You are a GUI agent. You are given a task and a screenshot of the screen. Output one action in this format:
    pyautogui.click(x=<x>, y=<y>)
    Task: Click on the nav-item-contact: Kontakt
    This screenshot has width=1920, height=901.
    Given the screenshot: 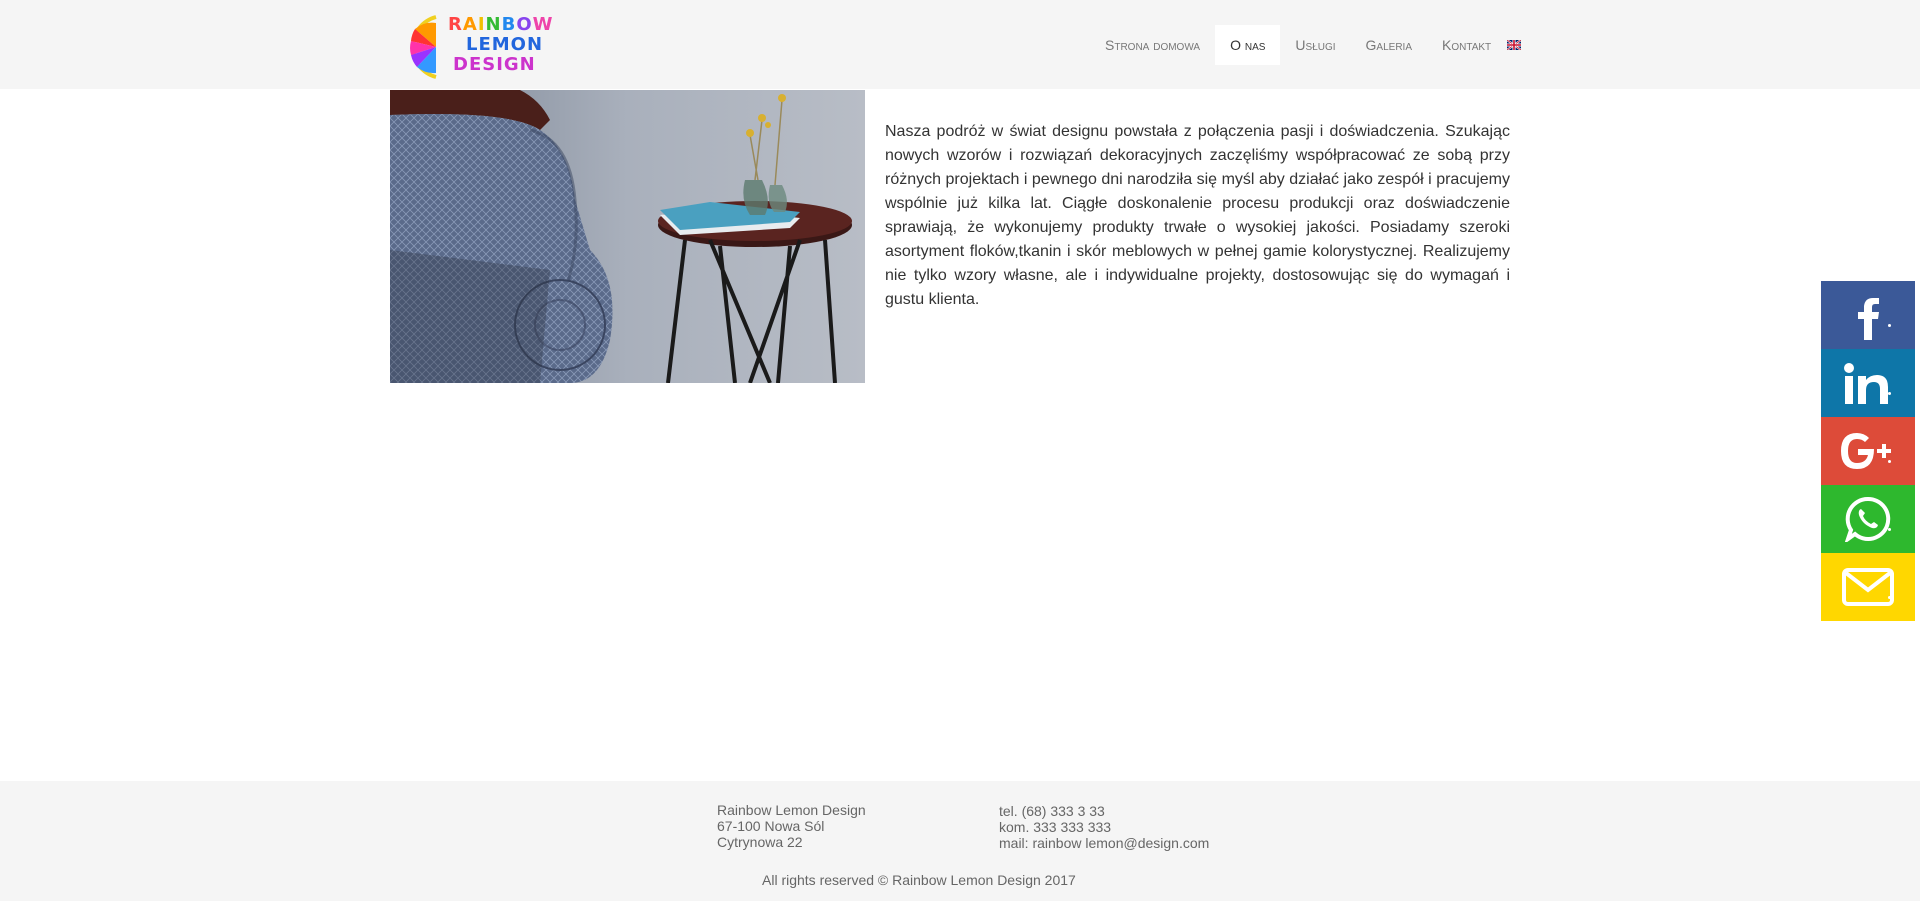 What is the action you would take?
    pyautogui.click(x=1466, y=45)
    